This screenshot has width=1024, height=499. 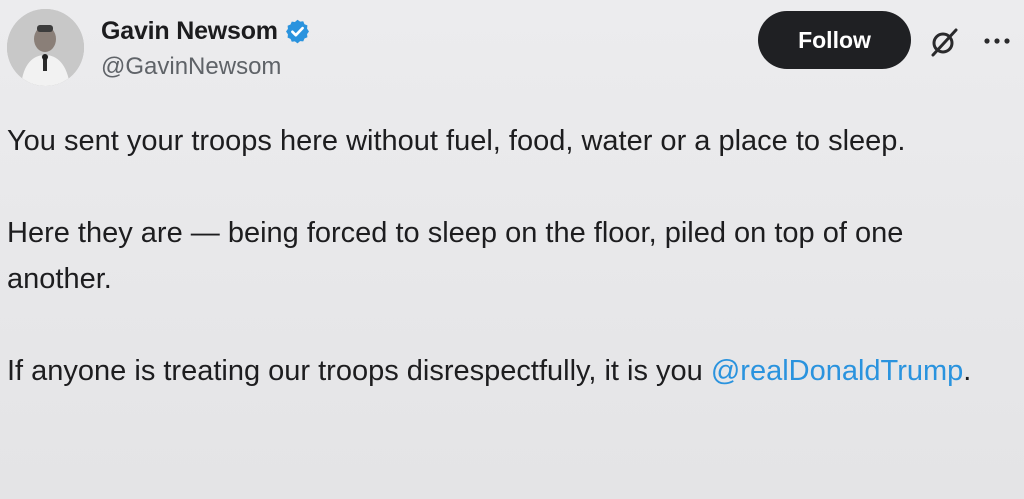 I want to click on more-horizontal-icon, so click(x=997, y=41).